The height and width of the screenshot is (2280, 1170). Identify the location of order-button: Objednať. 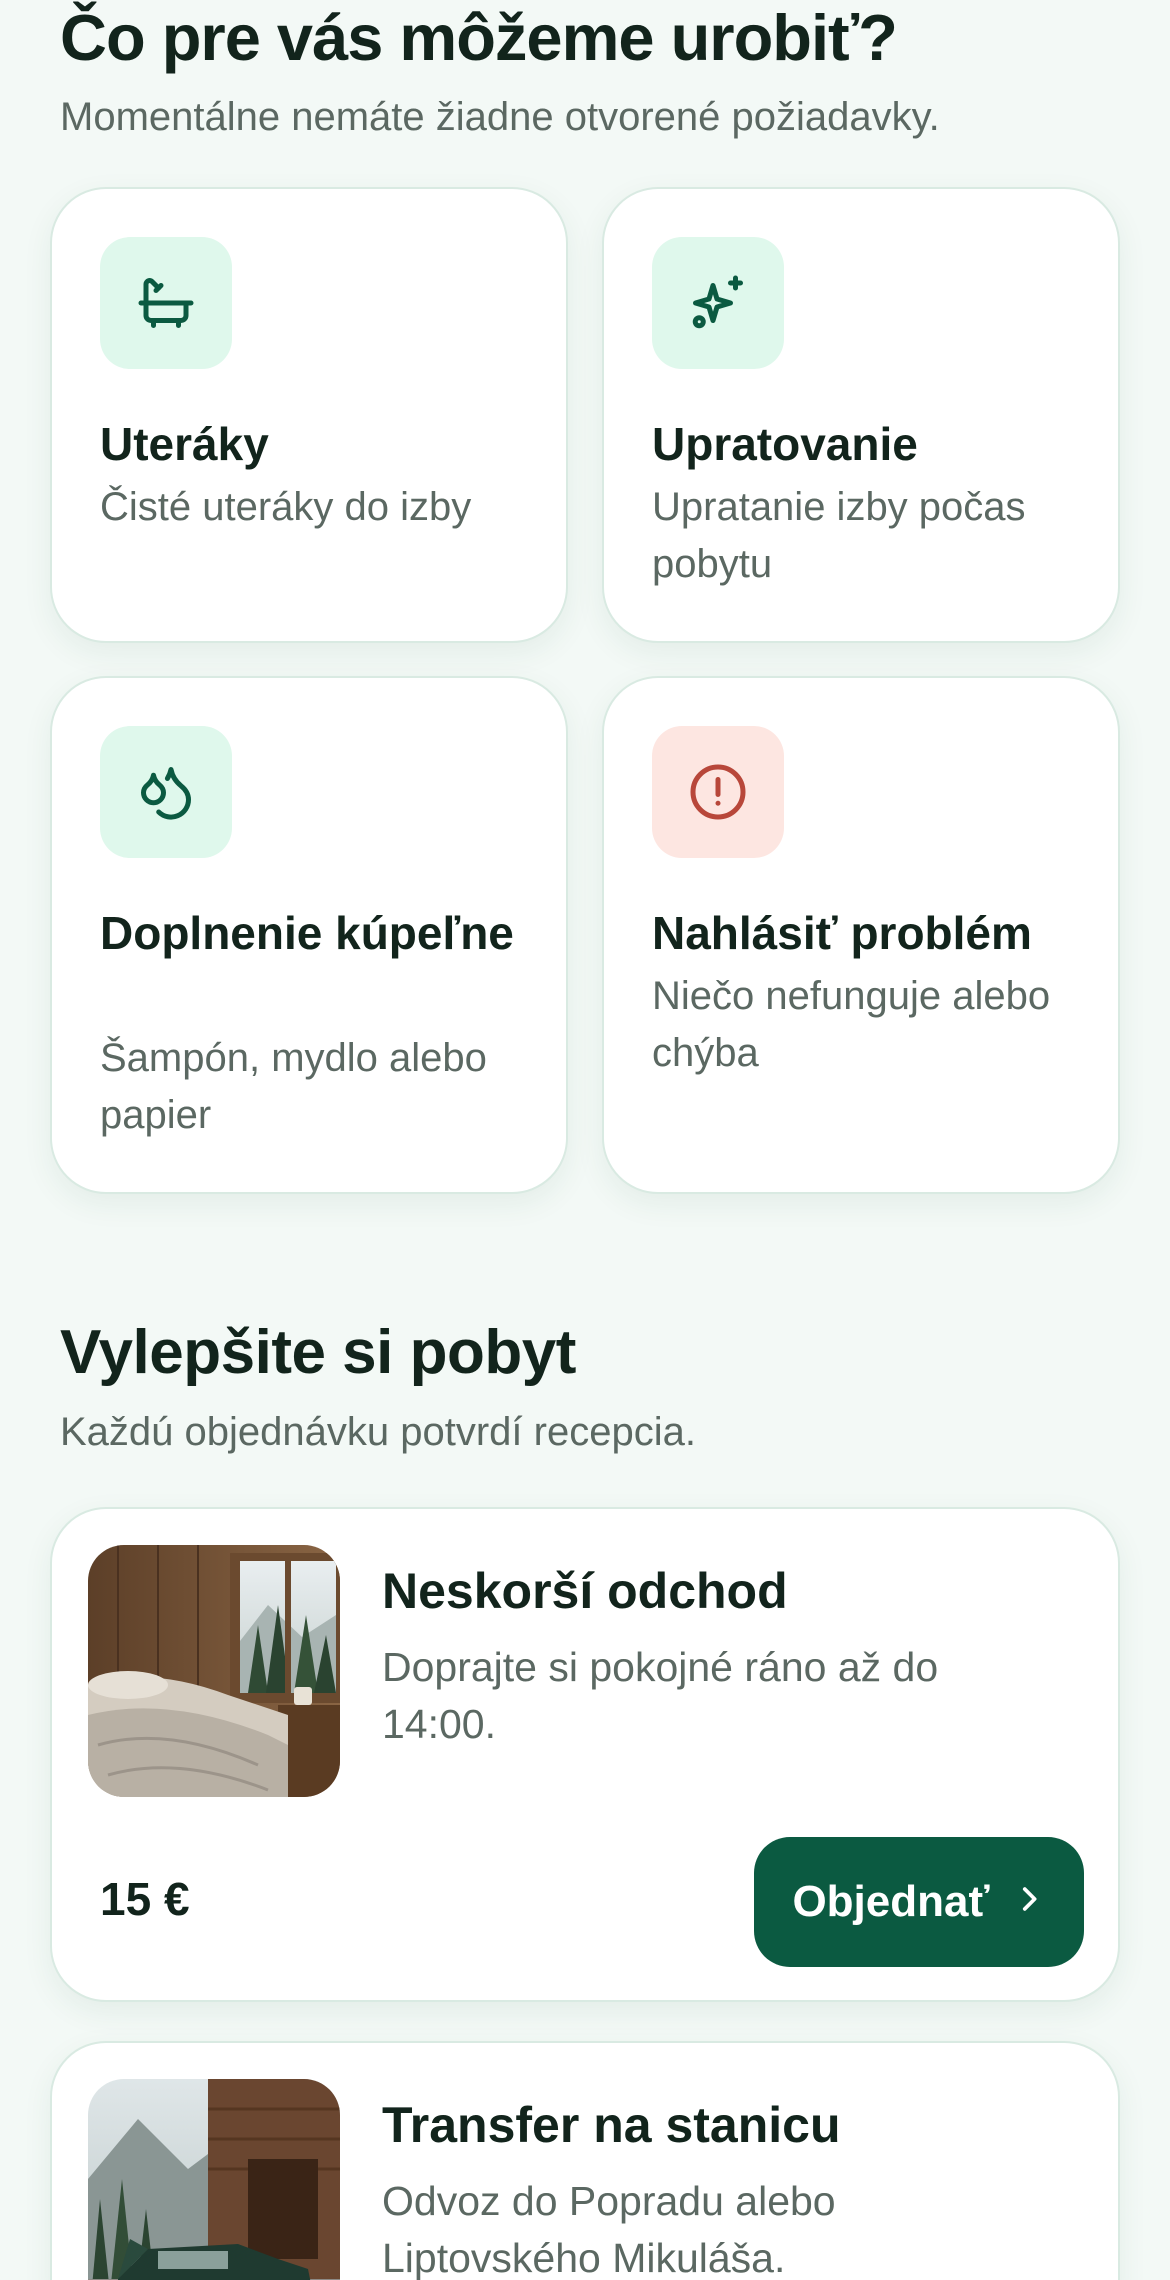
(919, 1902).